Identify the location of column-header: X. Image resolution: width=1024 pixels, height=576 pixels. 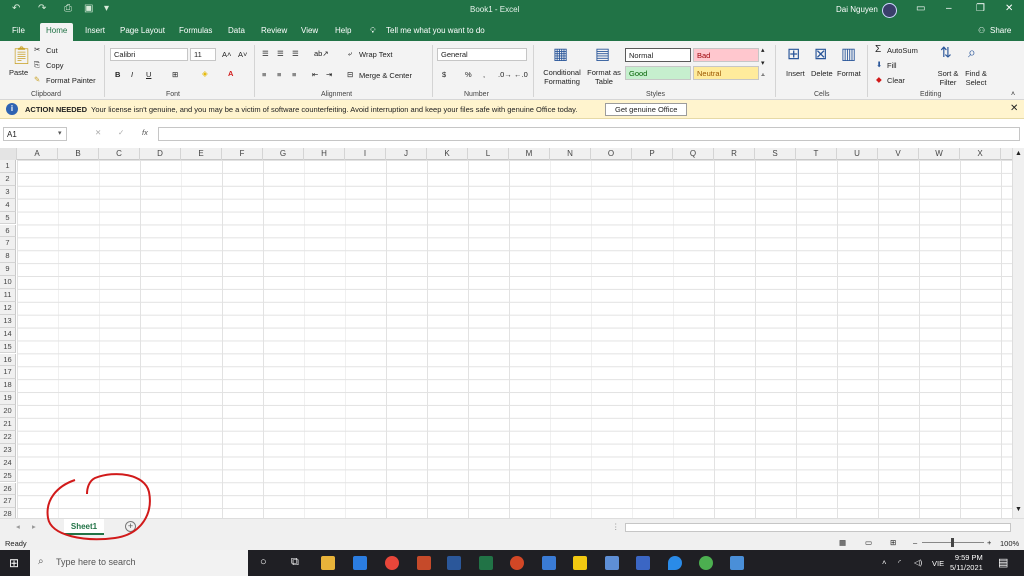
(980, 154).